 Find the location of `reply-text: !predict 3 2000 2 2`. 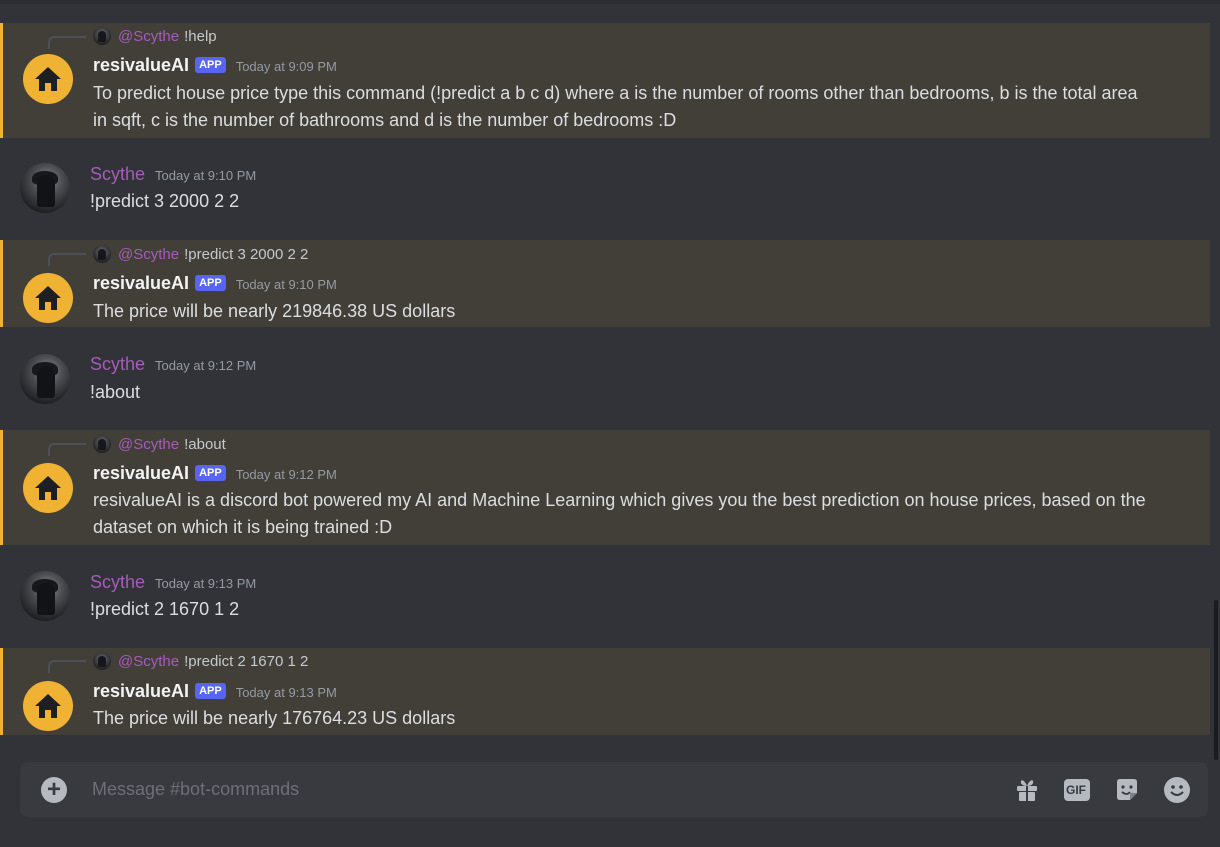

reply-text: !predict 3 2000 2 2 is located at coordinates (246, 254).